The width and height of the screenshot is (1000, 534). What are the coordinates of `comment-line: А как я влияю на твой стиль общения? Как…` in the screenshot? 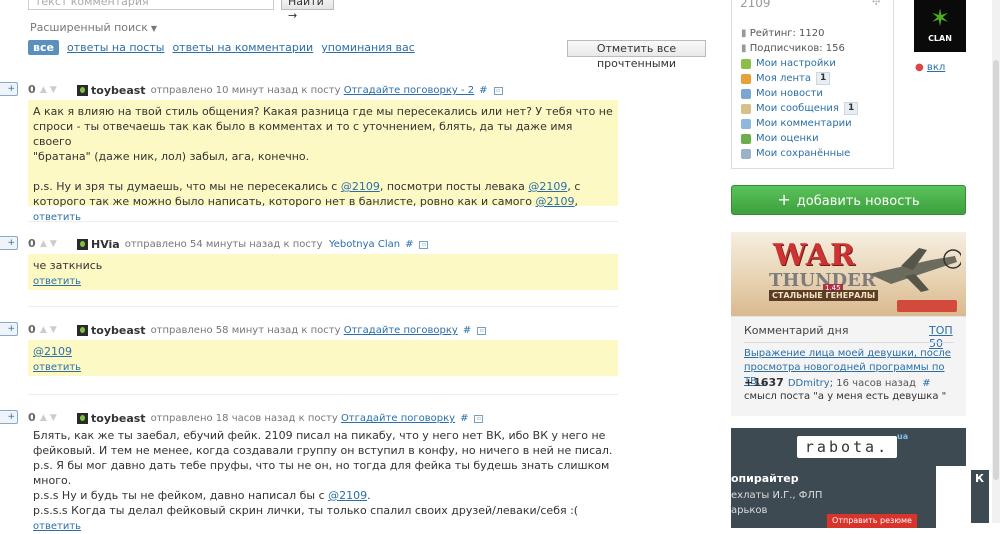 It's located at (323, 111).